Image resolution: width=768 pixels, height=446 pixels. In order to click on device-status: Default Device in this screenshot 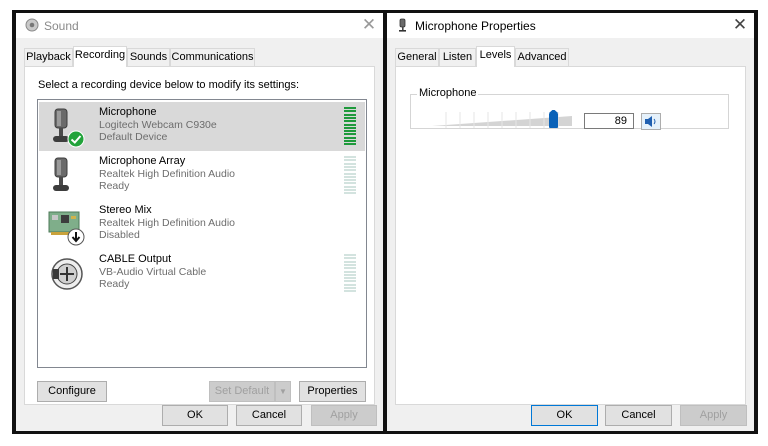, I will do `click(133, 137)`.